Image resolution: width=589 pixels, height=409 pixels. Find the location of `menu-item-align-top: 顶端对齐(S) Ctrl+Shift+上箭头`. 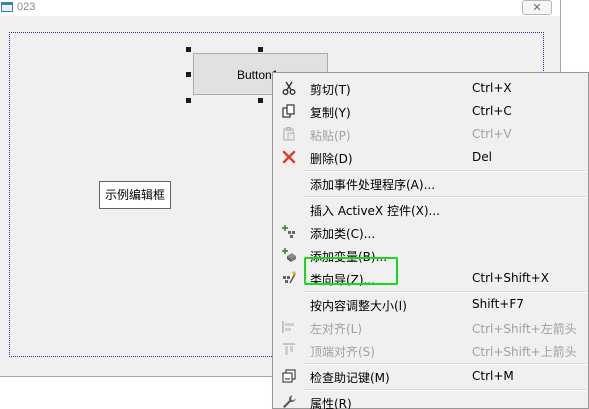

menu-item-align-top: 顶端对齐(S) Ctrl+Shift+上箭头 is located at coordinates (431, 350).